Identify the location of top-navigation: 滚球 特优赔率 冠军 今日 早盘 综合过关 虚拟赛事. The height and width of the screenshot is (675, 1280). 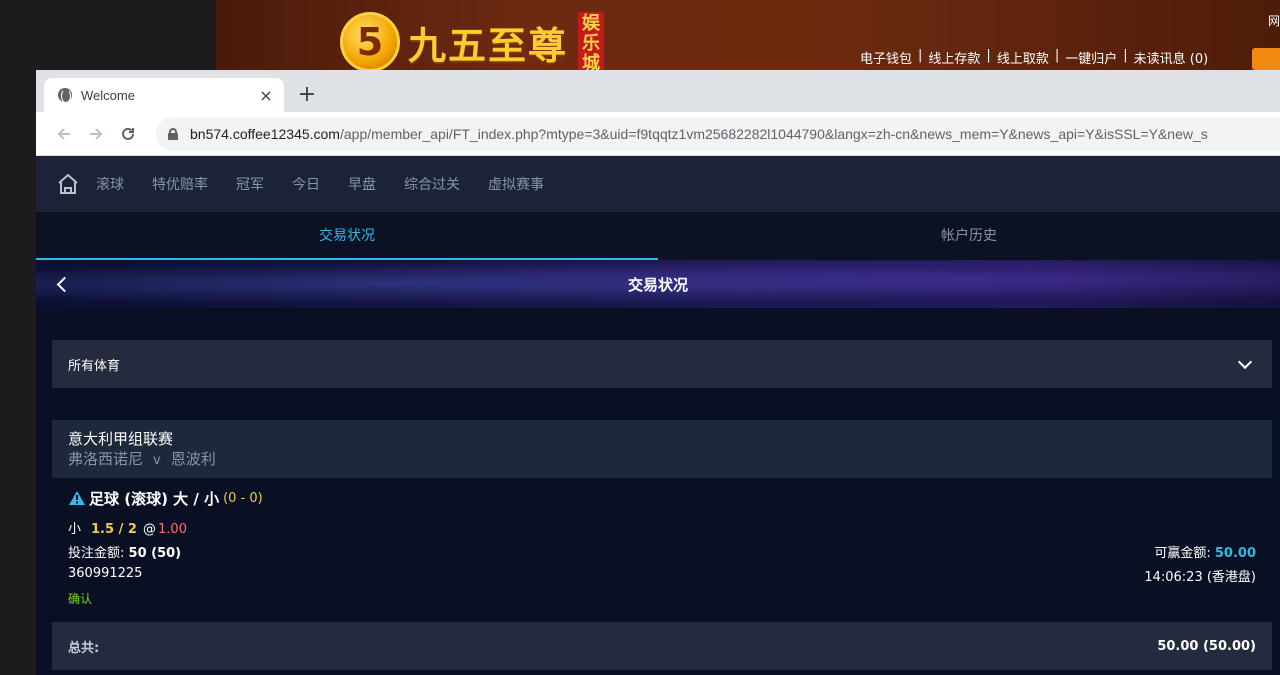
(658, 184).